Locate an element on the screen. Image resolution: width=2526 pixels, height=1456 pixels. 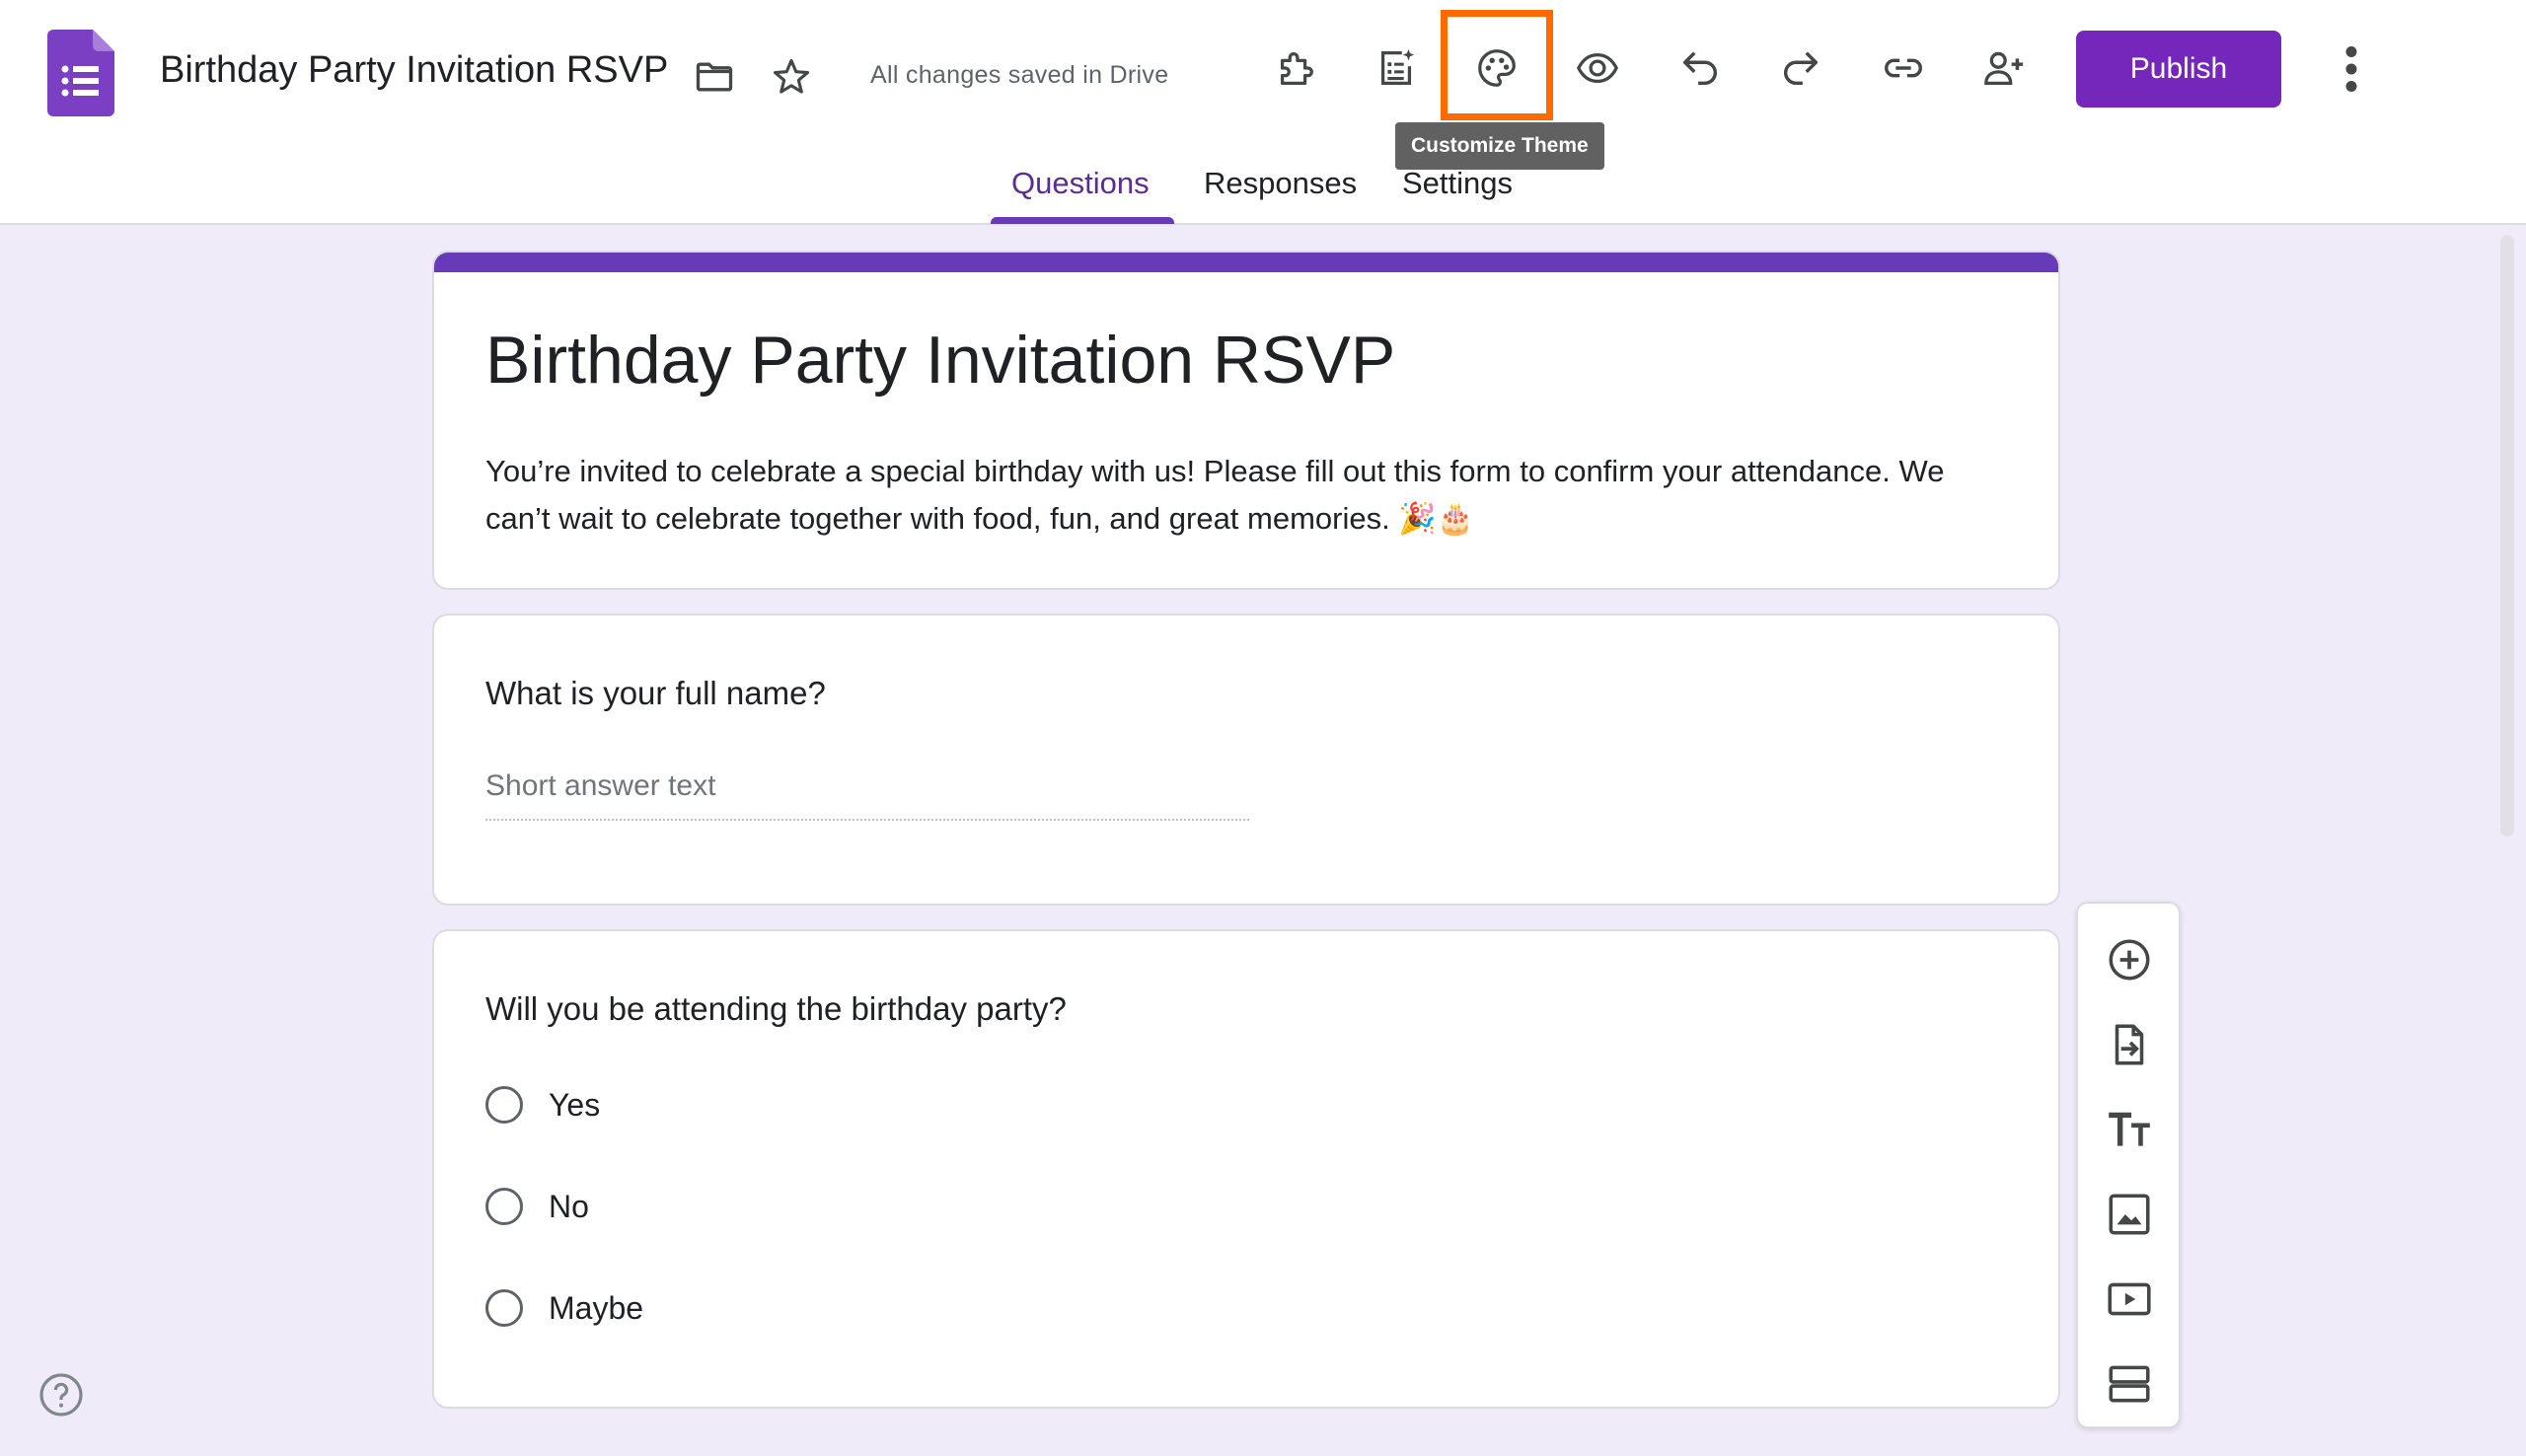
option-label: No is located at coordinates (569, 1206).